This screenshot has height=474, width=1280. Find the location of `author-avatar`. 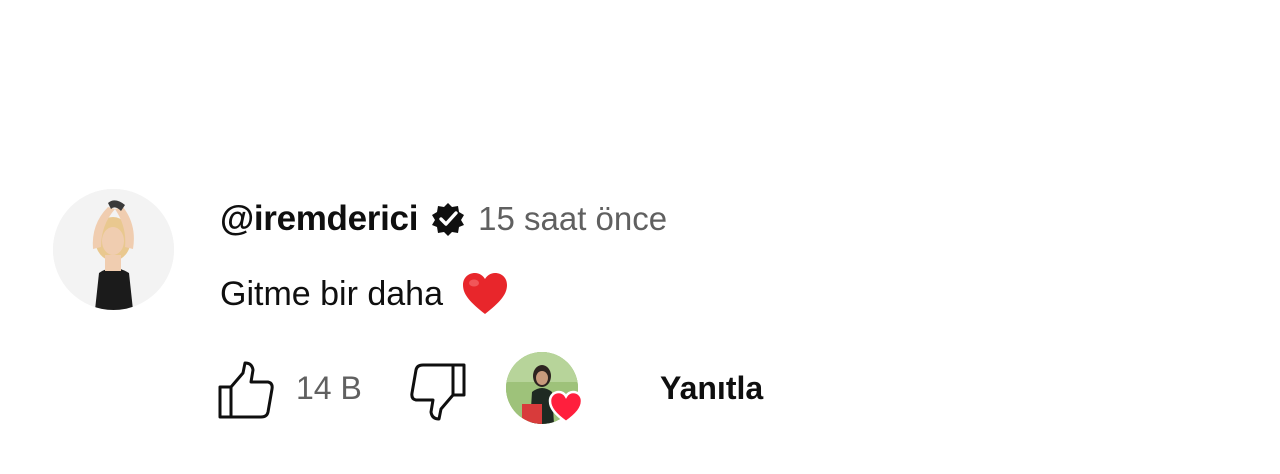

author-avatar is located at coordinates (113, 249).